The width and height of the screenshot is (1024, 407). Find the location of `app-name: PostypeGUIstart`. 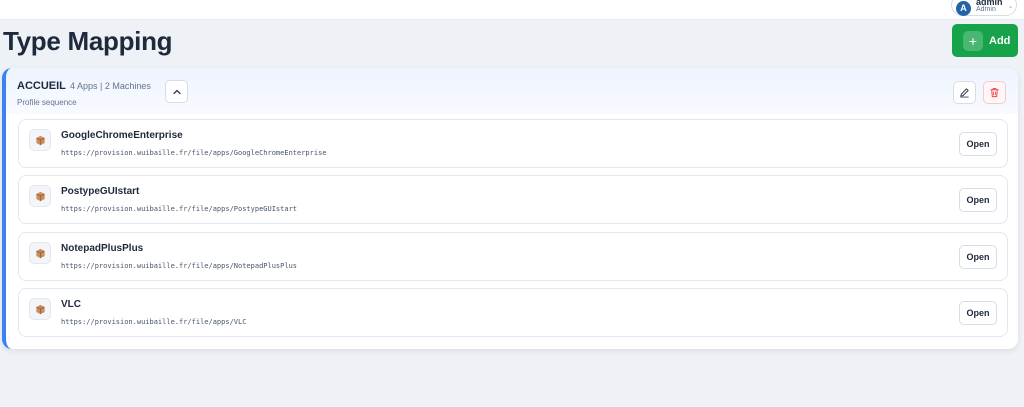

app-name: PostypeGUIstart is located at coordinates (100, 191).